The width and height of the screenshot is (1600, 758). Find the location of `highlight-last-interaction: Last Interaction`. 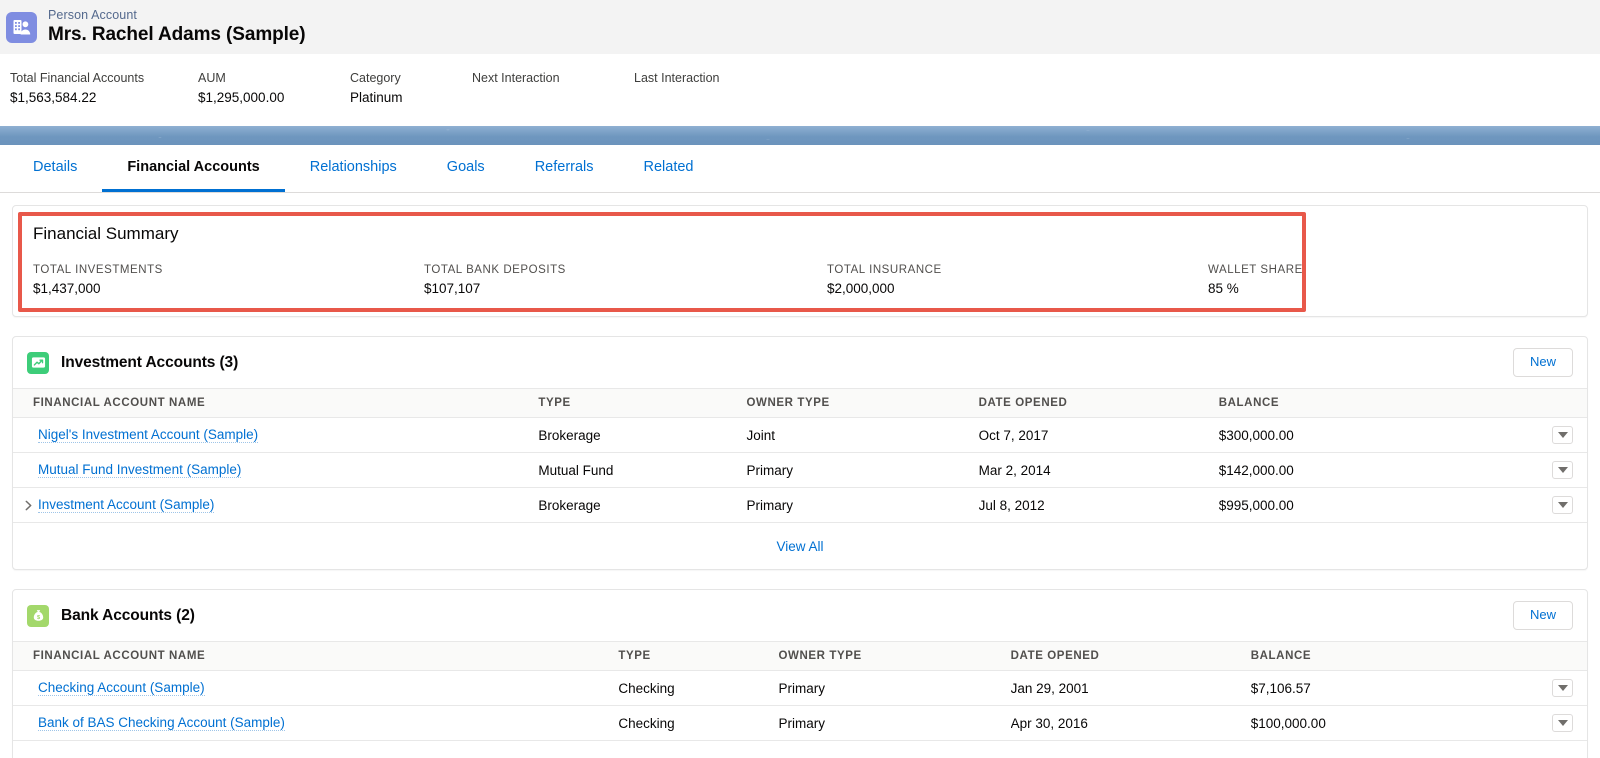

highlight-last-interaction: Last Interaction is located at coordinates (719, 79).